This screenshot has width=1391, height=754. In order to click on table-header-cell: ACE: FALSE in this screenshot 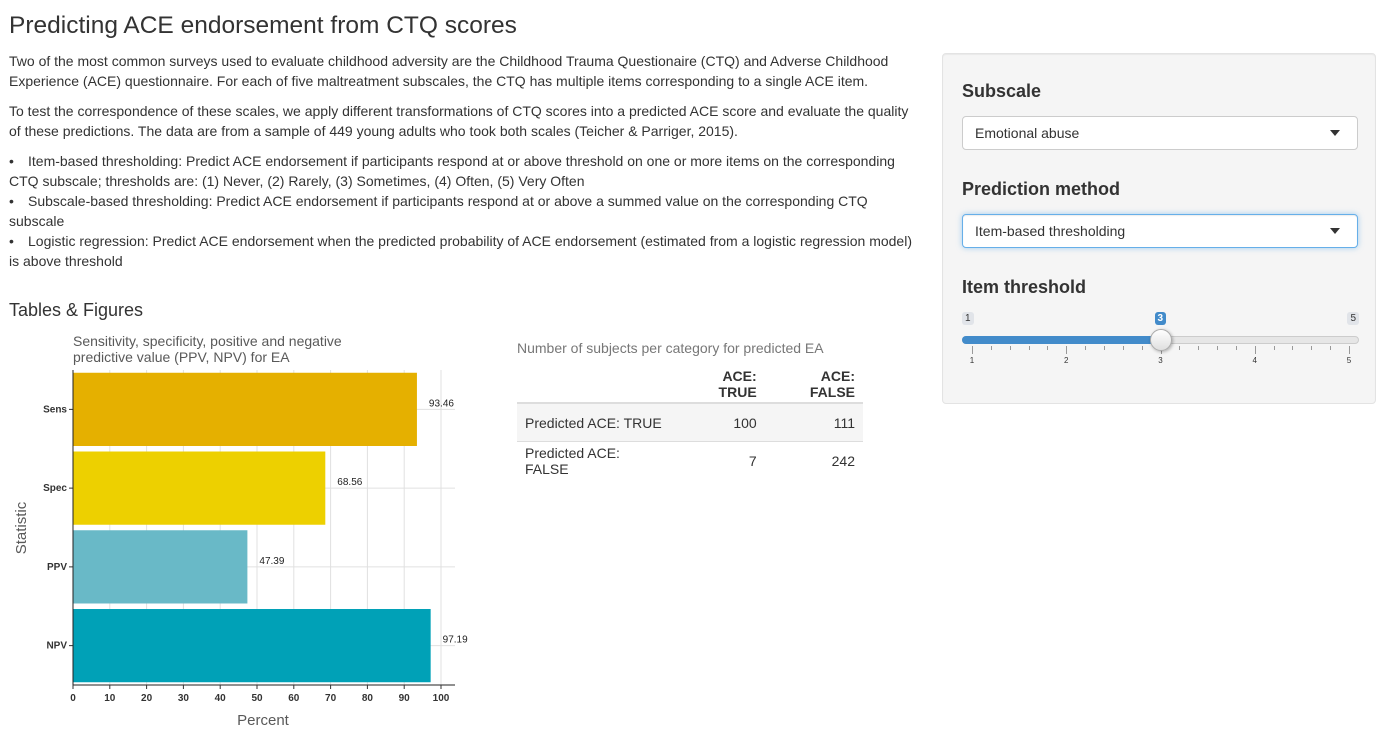, I will do `click(813, 384)`.